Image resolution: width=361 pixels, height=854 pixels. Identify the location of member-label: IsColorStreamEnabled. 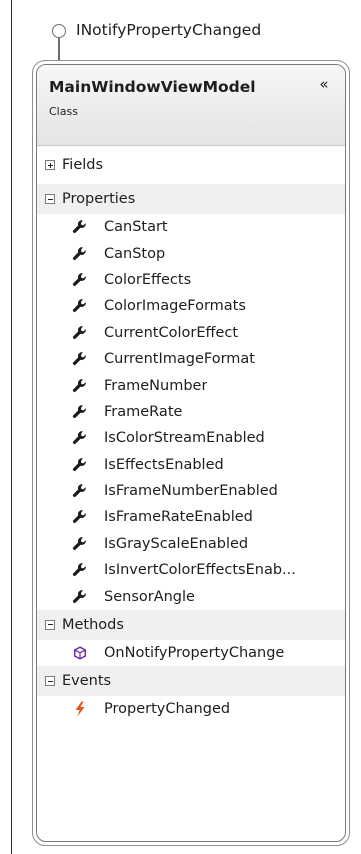
(184, 438).